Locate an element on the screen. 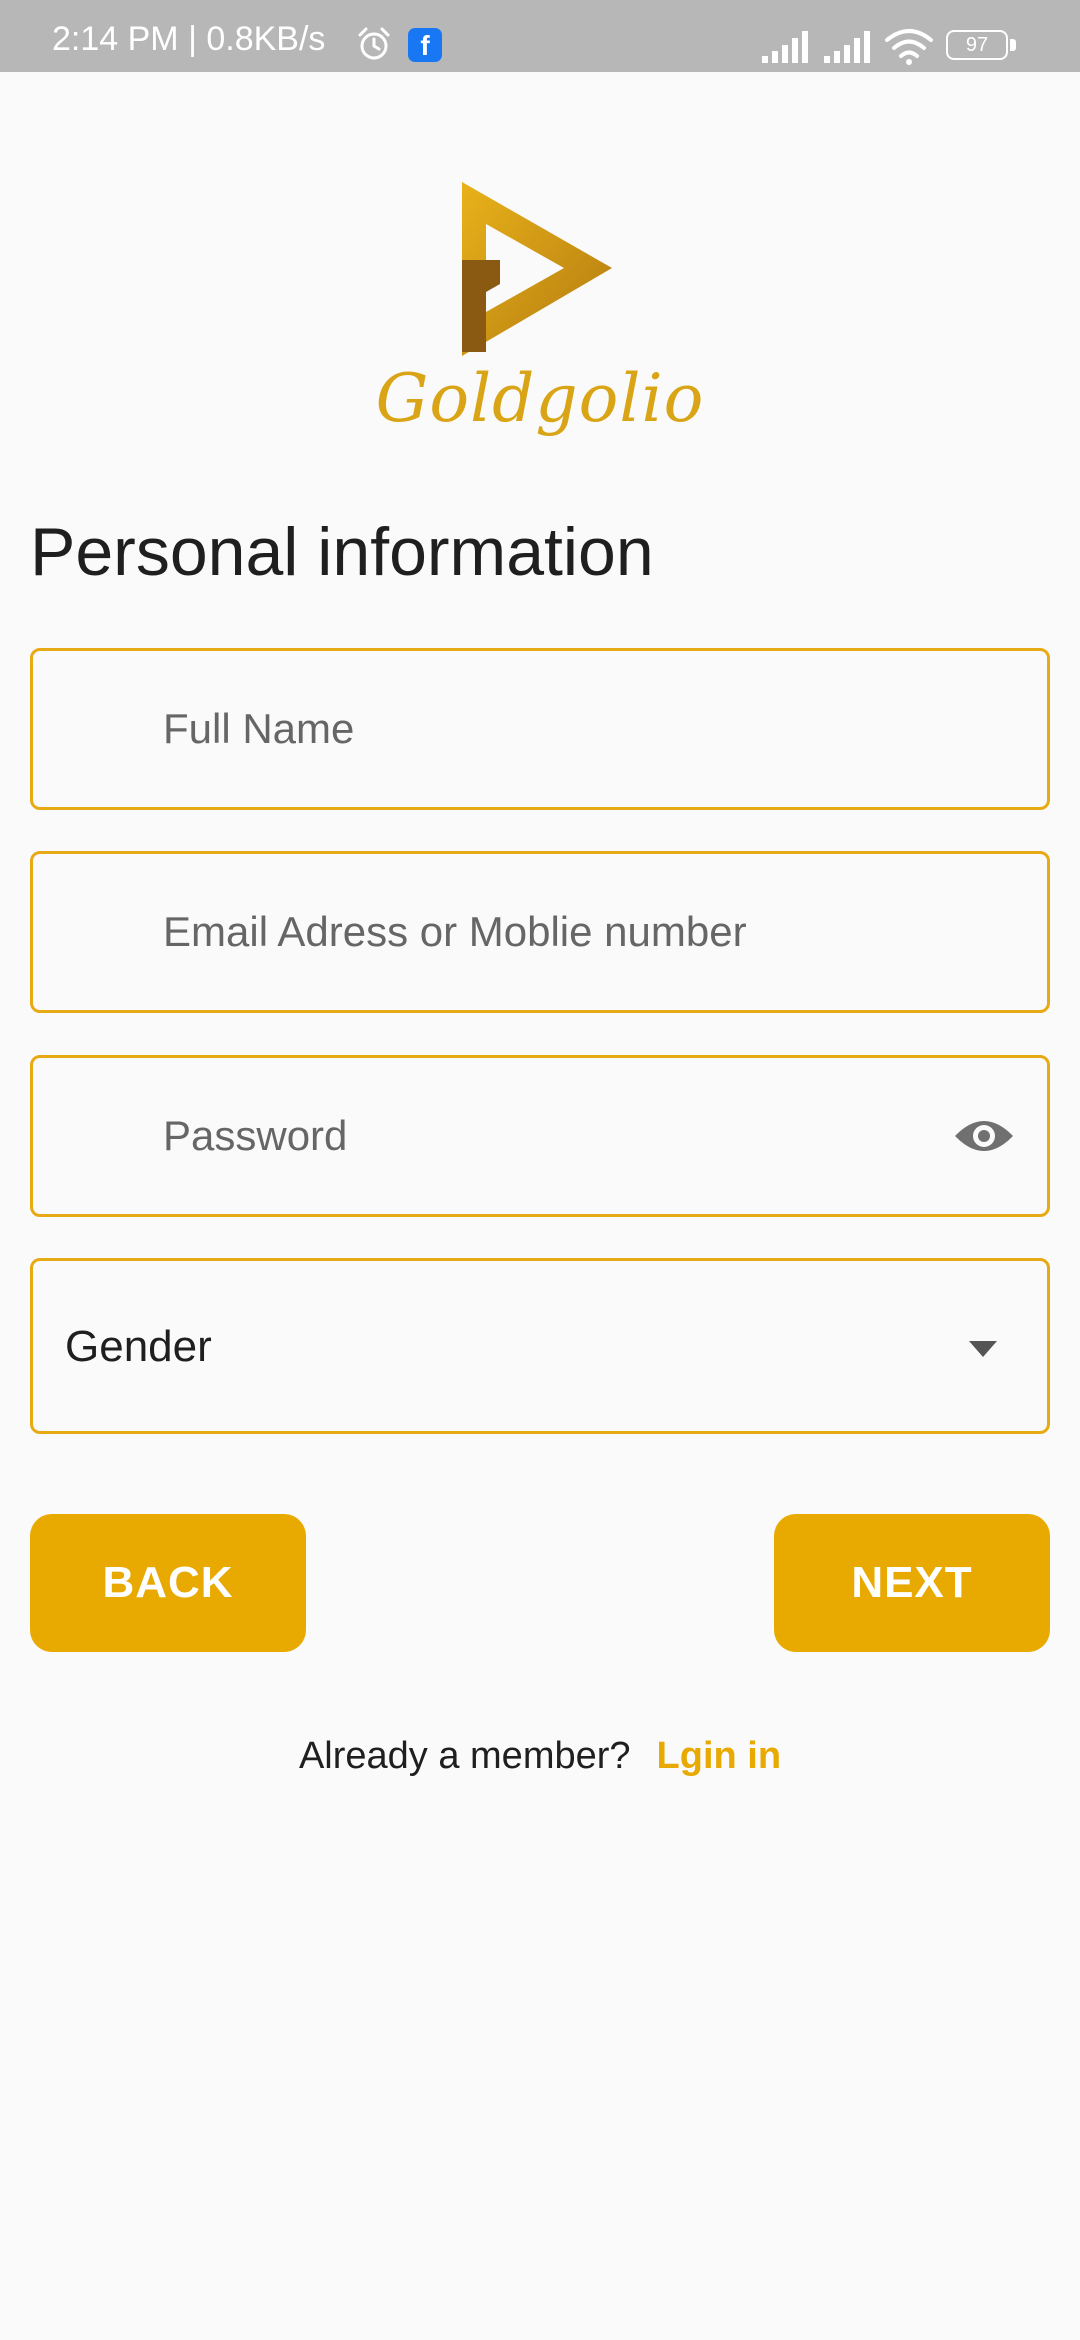  member-question: Already a member? is located at coordinates (464, 1756).